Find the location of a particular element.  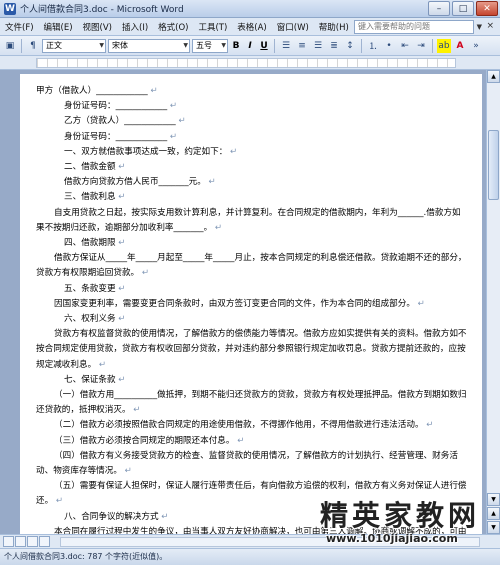

ruler-ticks is located at coordinates (246, 63).